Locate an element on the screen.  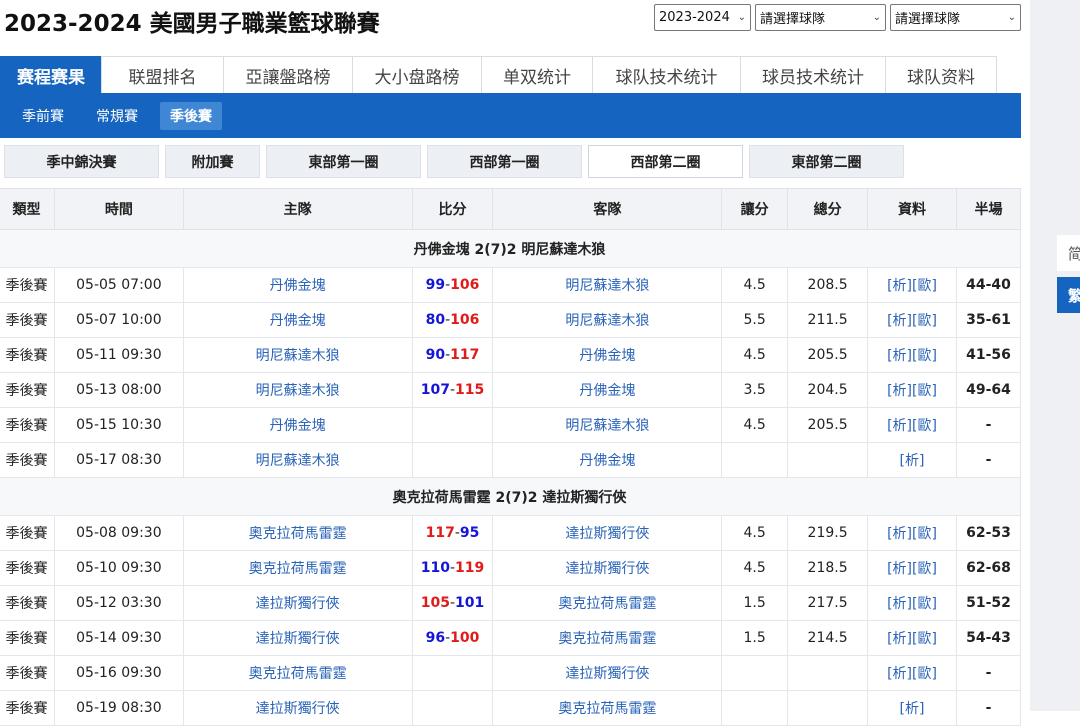
subtab-regular-season: 常規賽 is located at coordinates (117, 116).